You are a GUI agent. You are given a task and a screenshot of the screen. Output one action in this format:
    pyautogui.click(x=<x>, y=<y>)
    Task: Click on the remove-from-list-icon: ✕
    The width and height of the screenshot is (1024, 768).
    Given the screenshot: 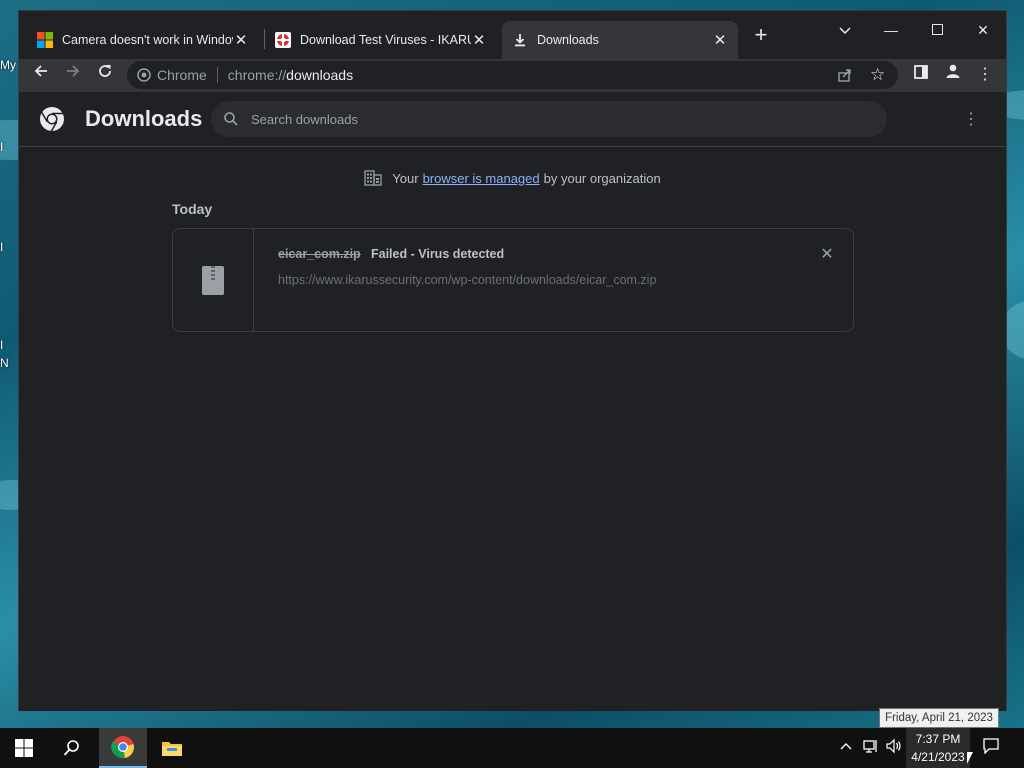 What is the action you would take?
    pyautogui.click(x=827, y=255)
    